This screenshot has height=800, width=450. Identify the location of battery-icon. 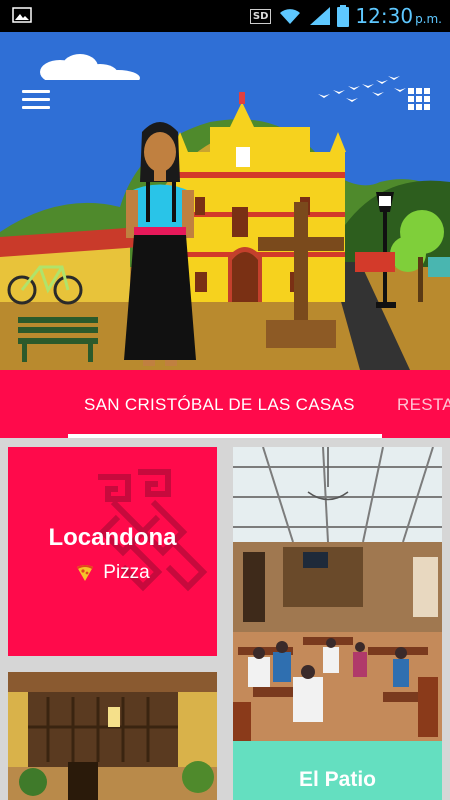
(343, 16).